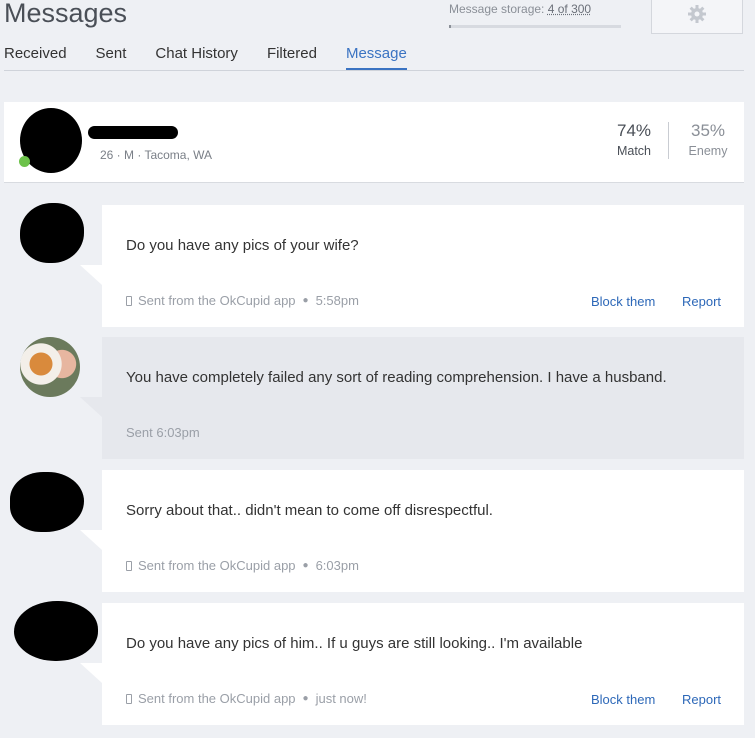  I want to click on enemy-percentage: 35% Enemy, so click(708, 139).